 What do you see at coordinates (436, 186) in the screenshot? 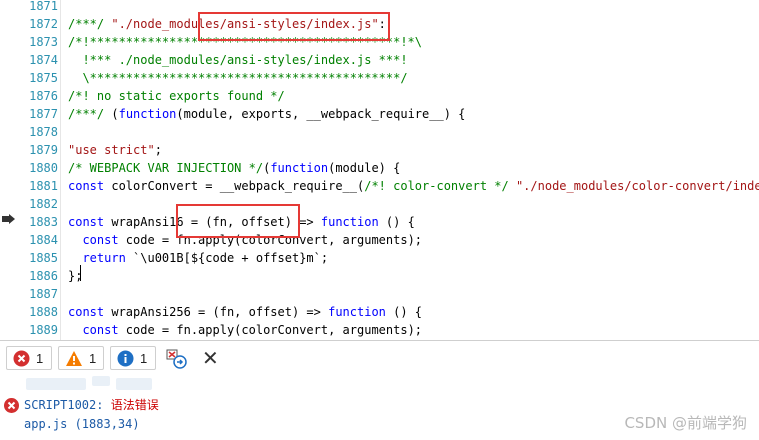
I see `code-token: /*! color-convert */` at bounding box center [436, 186].